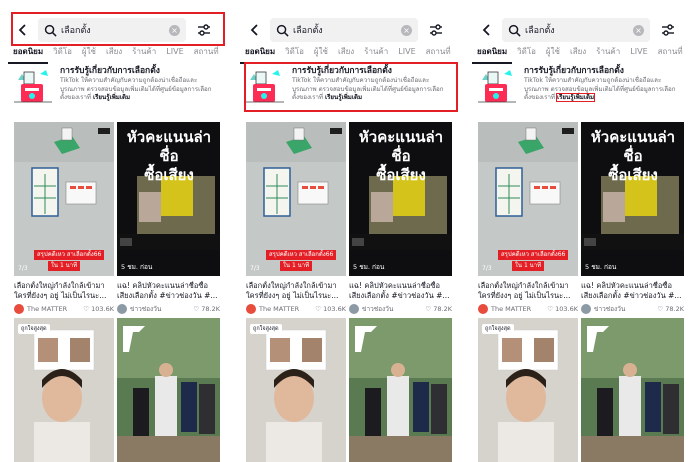  Describe the element at coordinates (255, 268) in the screenshot. I see `video-1-counter: 7/3` at that location.